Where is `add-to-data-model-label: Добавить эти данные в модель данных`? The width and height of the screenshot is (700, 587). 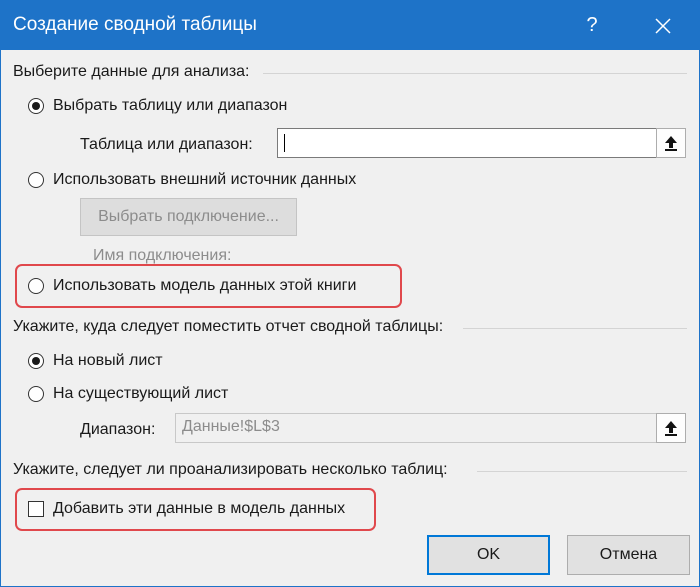 add-to-data-model-label: Добавить эти данные в модель данных is located at coordinates (199, 509).